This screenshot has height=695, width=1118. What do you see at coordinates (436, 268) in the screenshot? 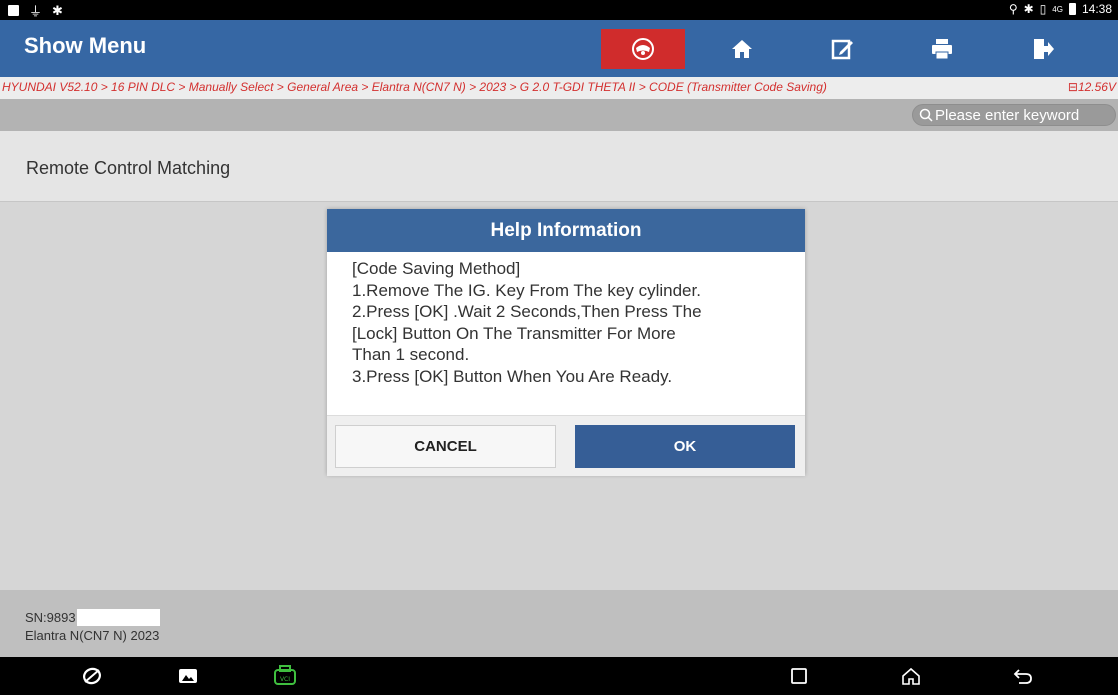
I see `dialog-line: [Code Saving Method]` at bounding box center [436, 268].